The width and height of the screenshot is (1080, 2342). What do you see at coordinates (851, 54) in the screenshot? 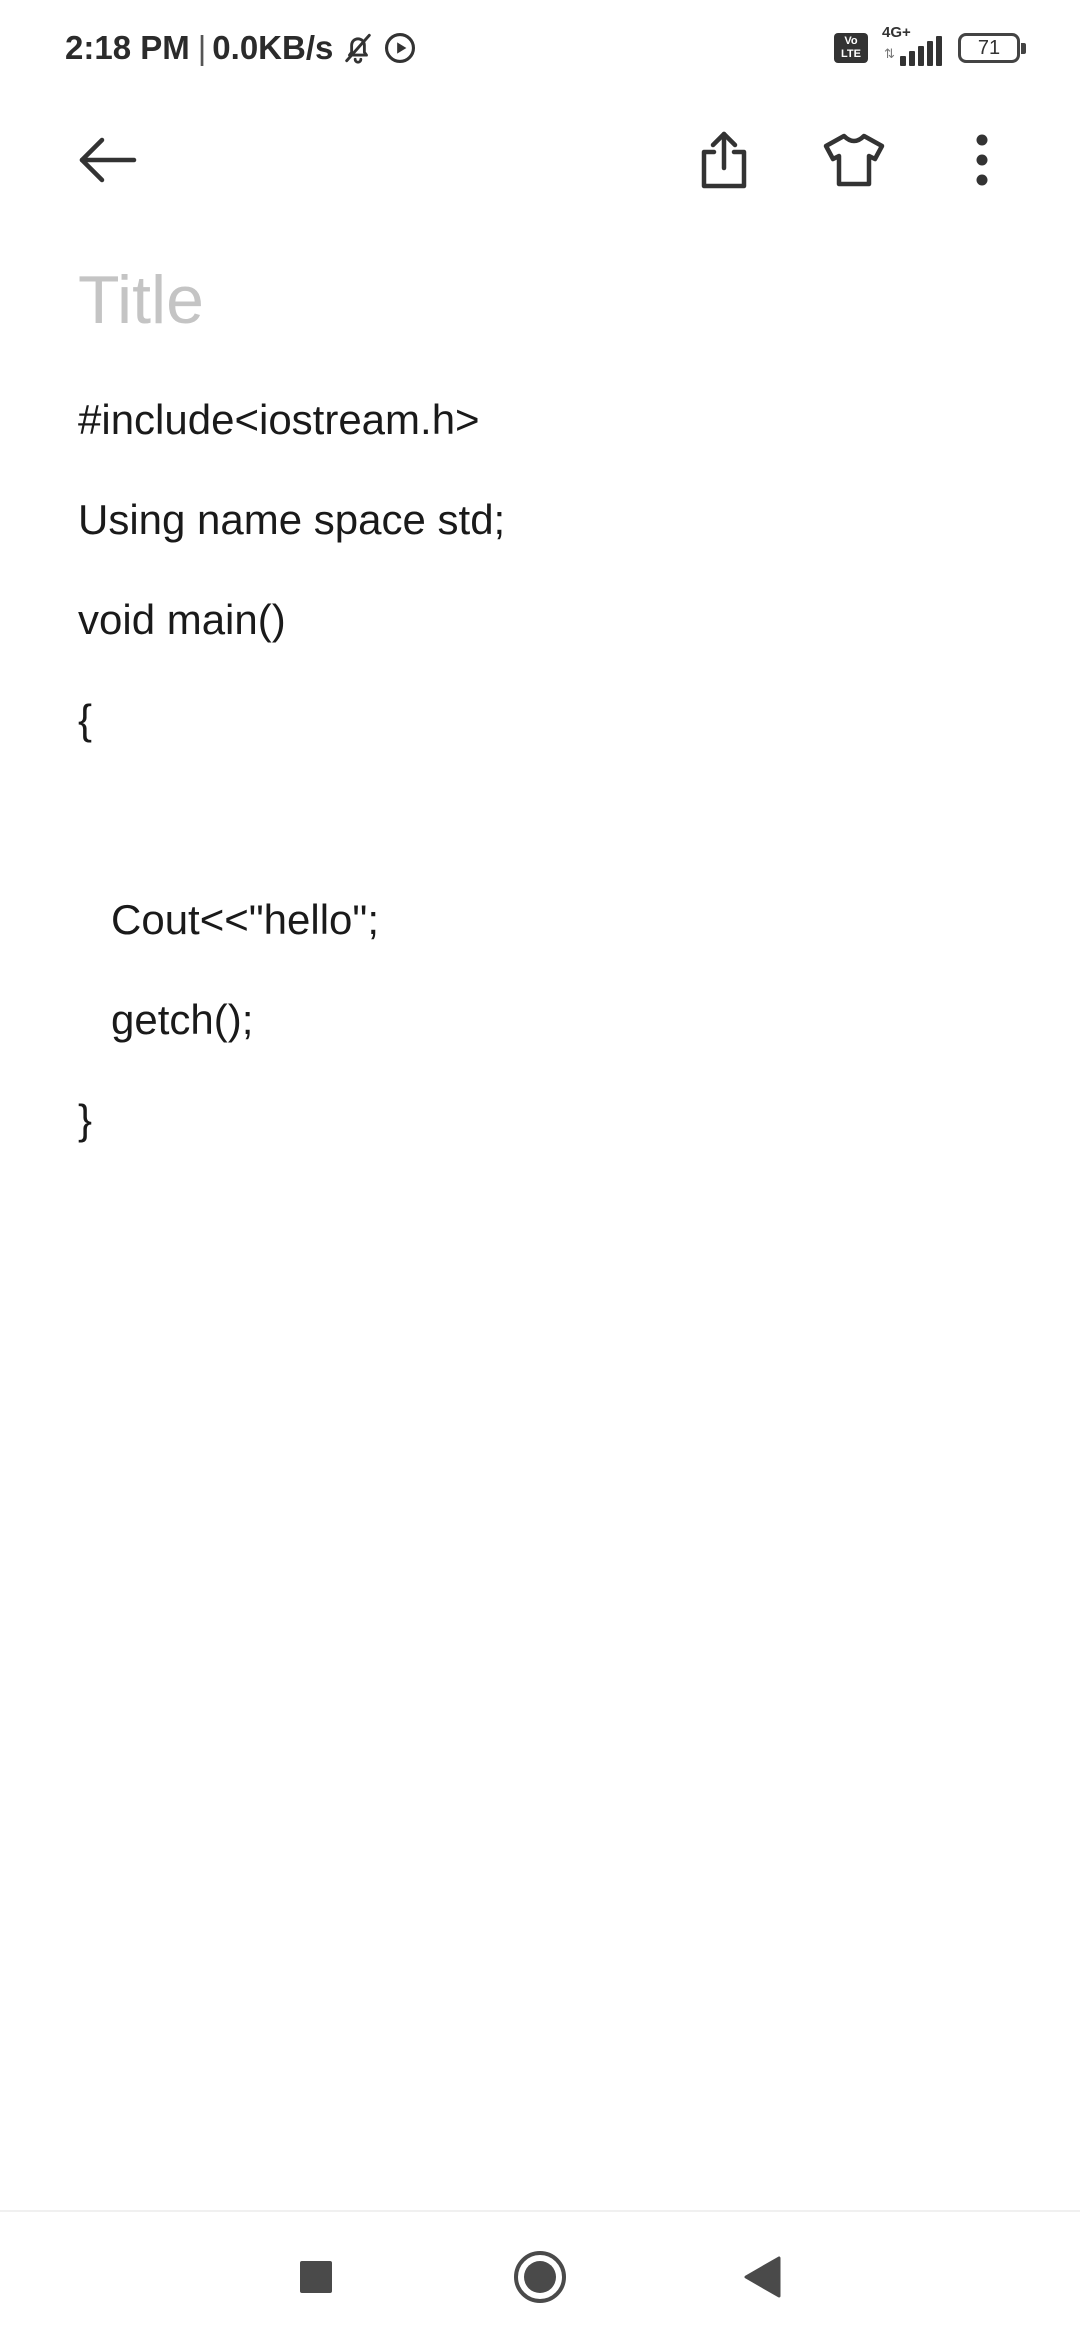
I see `volte-bottom-label: LTE` at bounding box center [851, 54].